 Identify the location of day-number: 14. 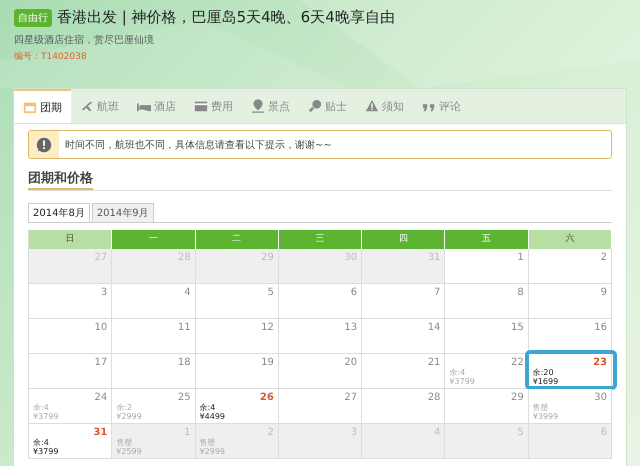
(434, 327).